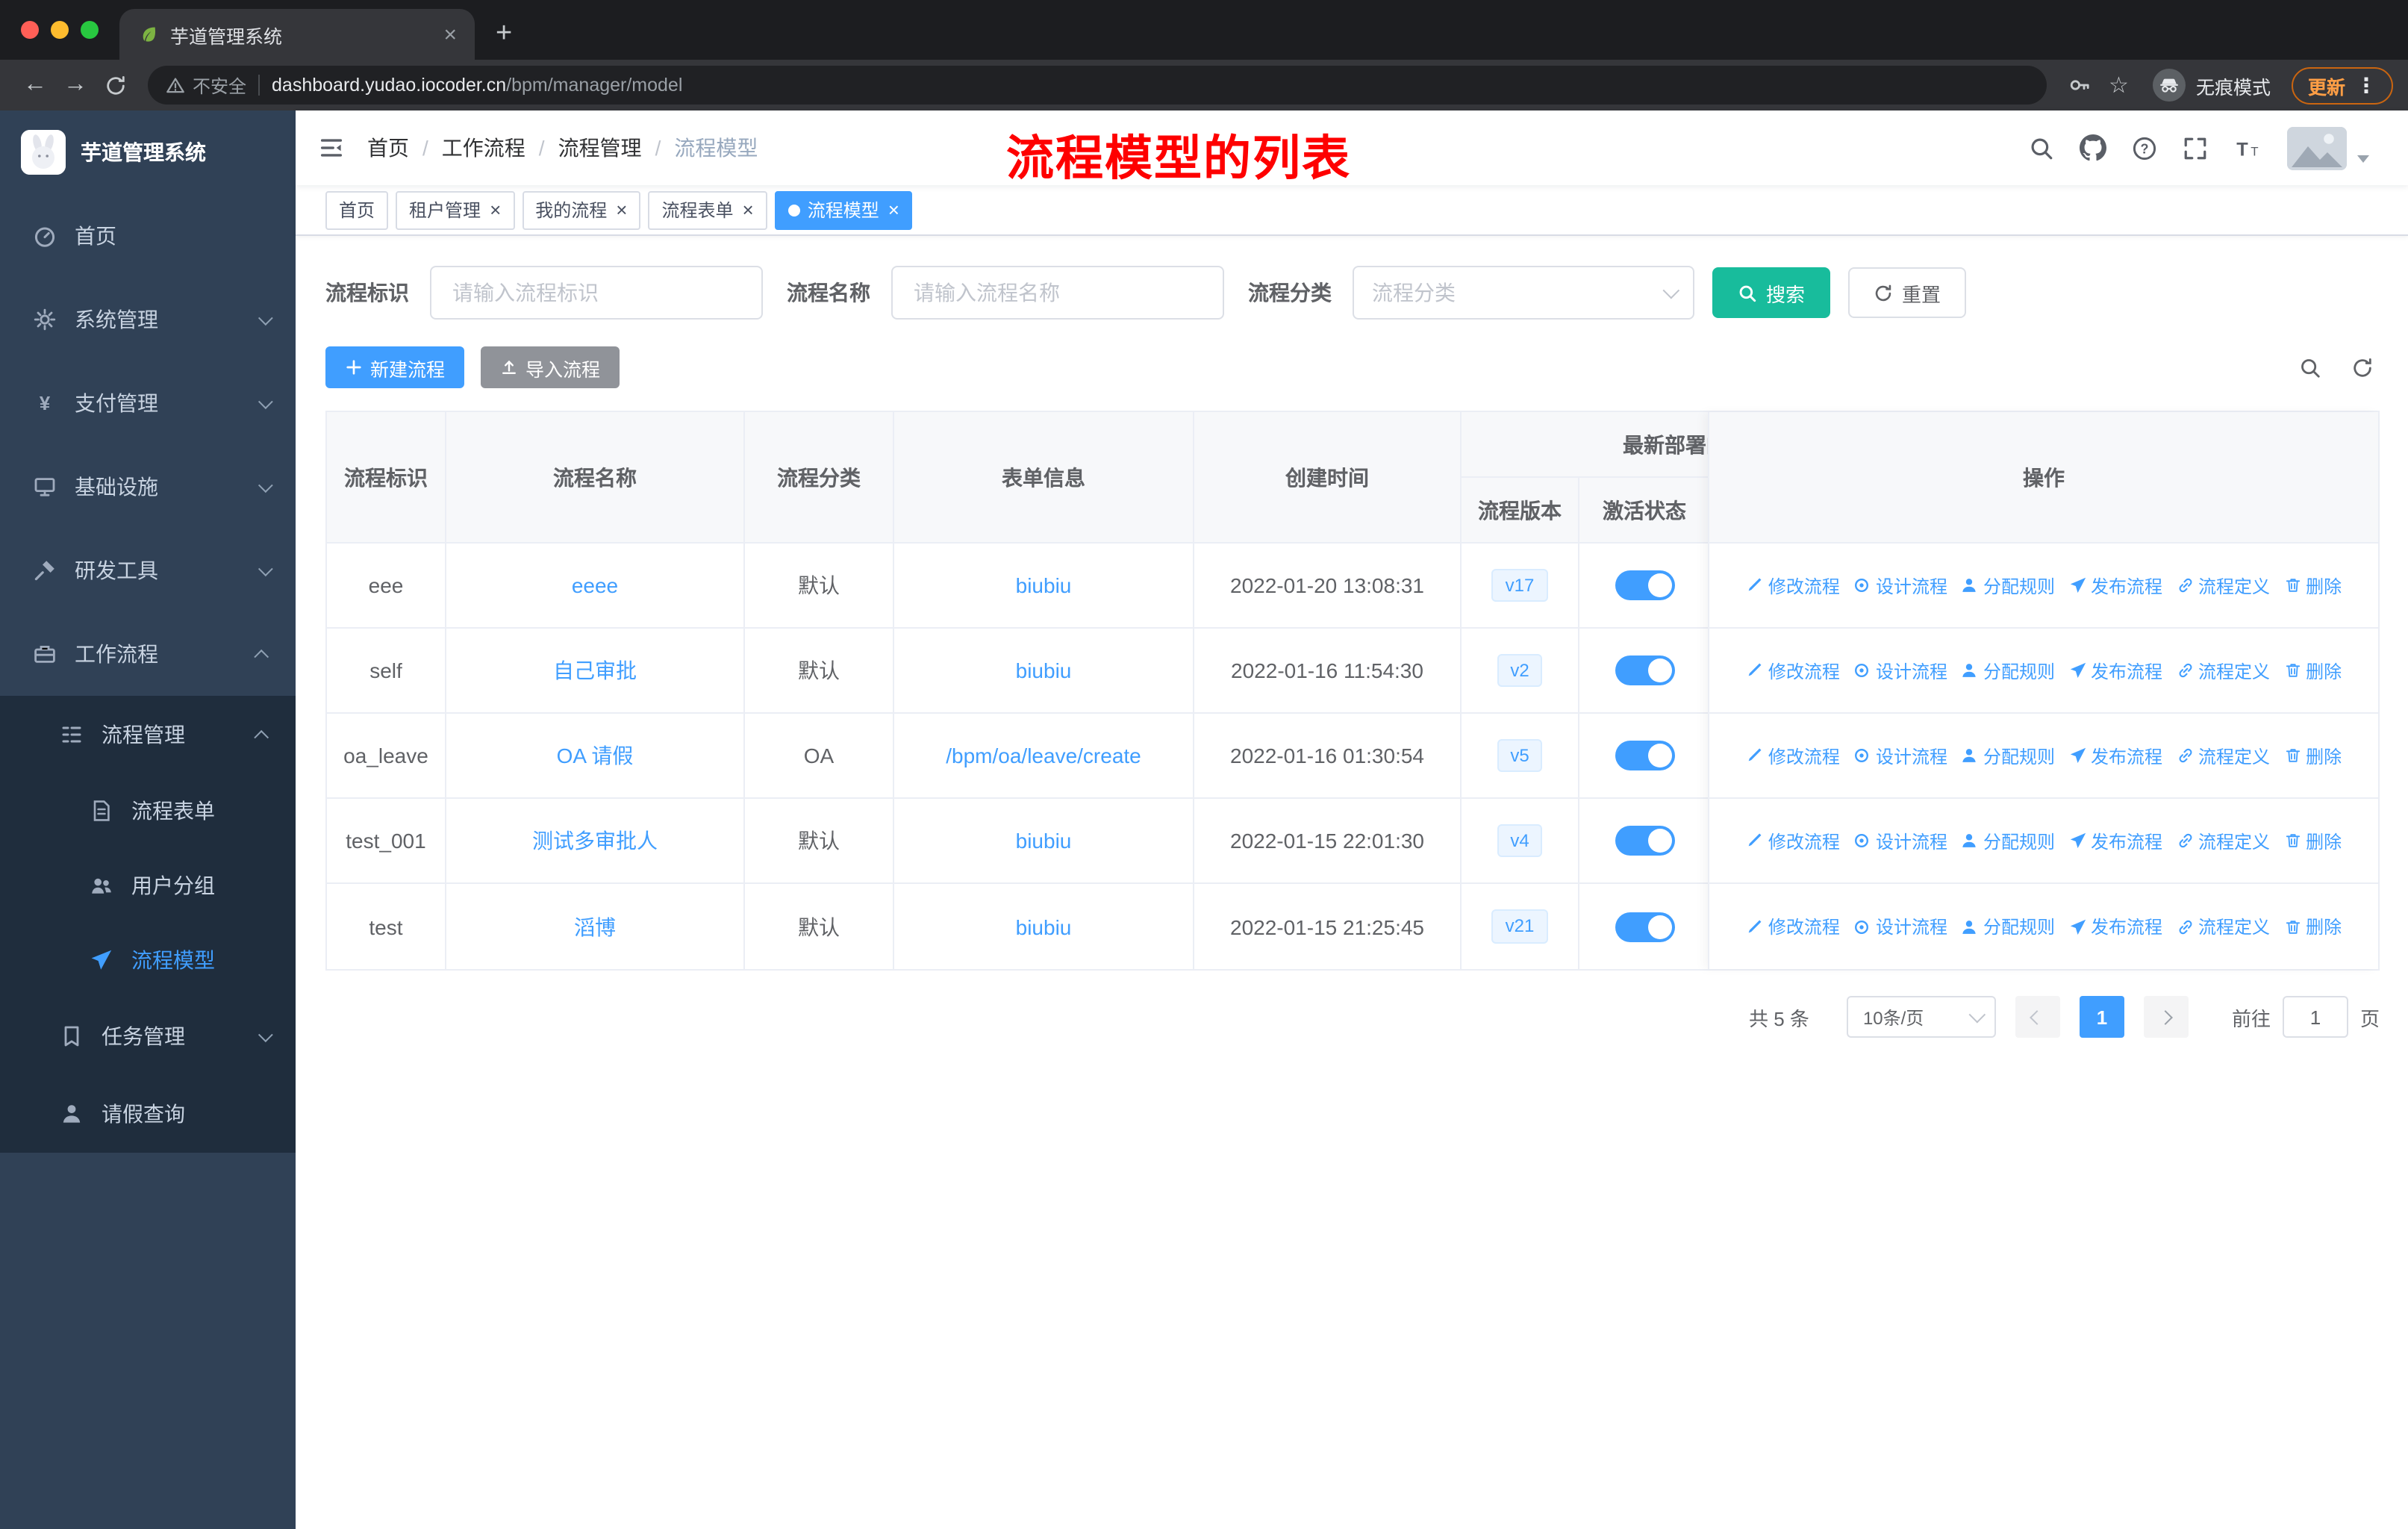 The height and width of the screenshot is (1529, 2408). I want to click on sidebar-item-workflow: 工作流程, so click(148, 654).